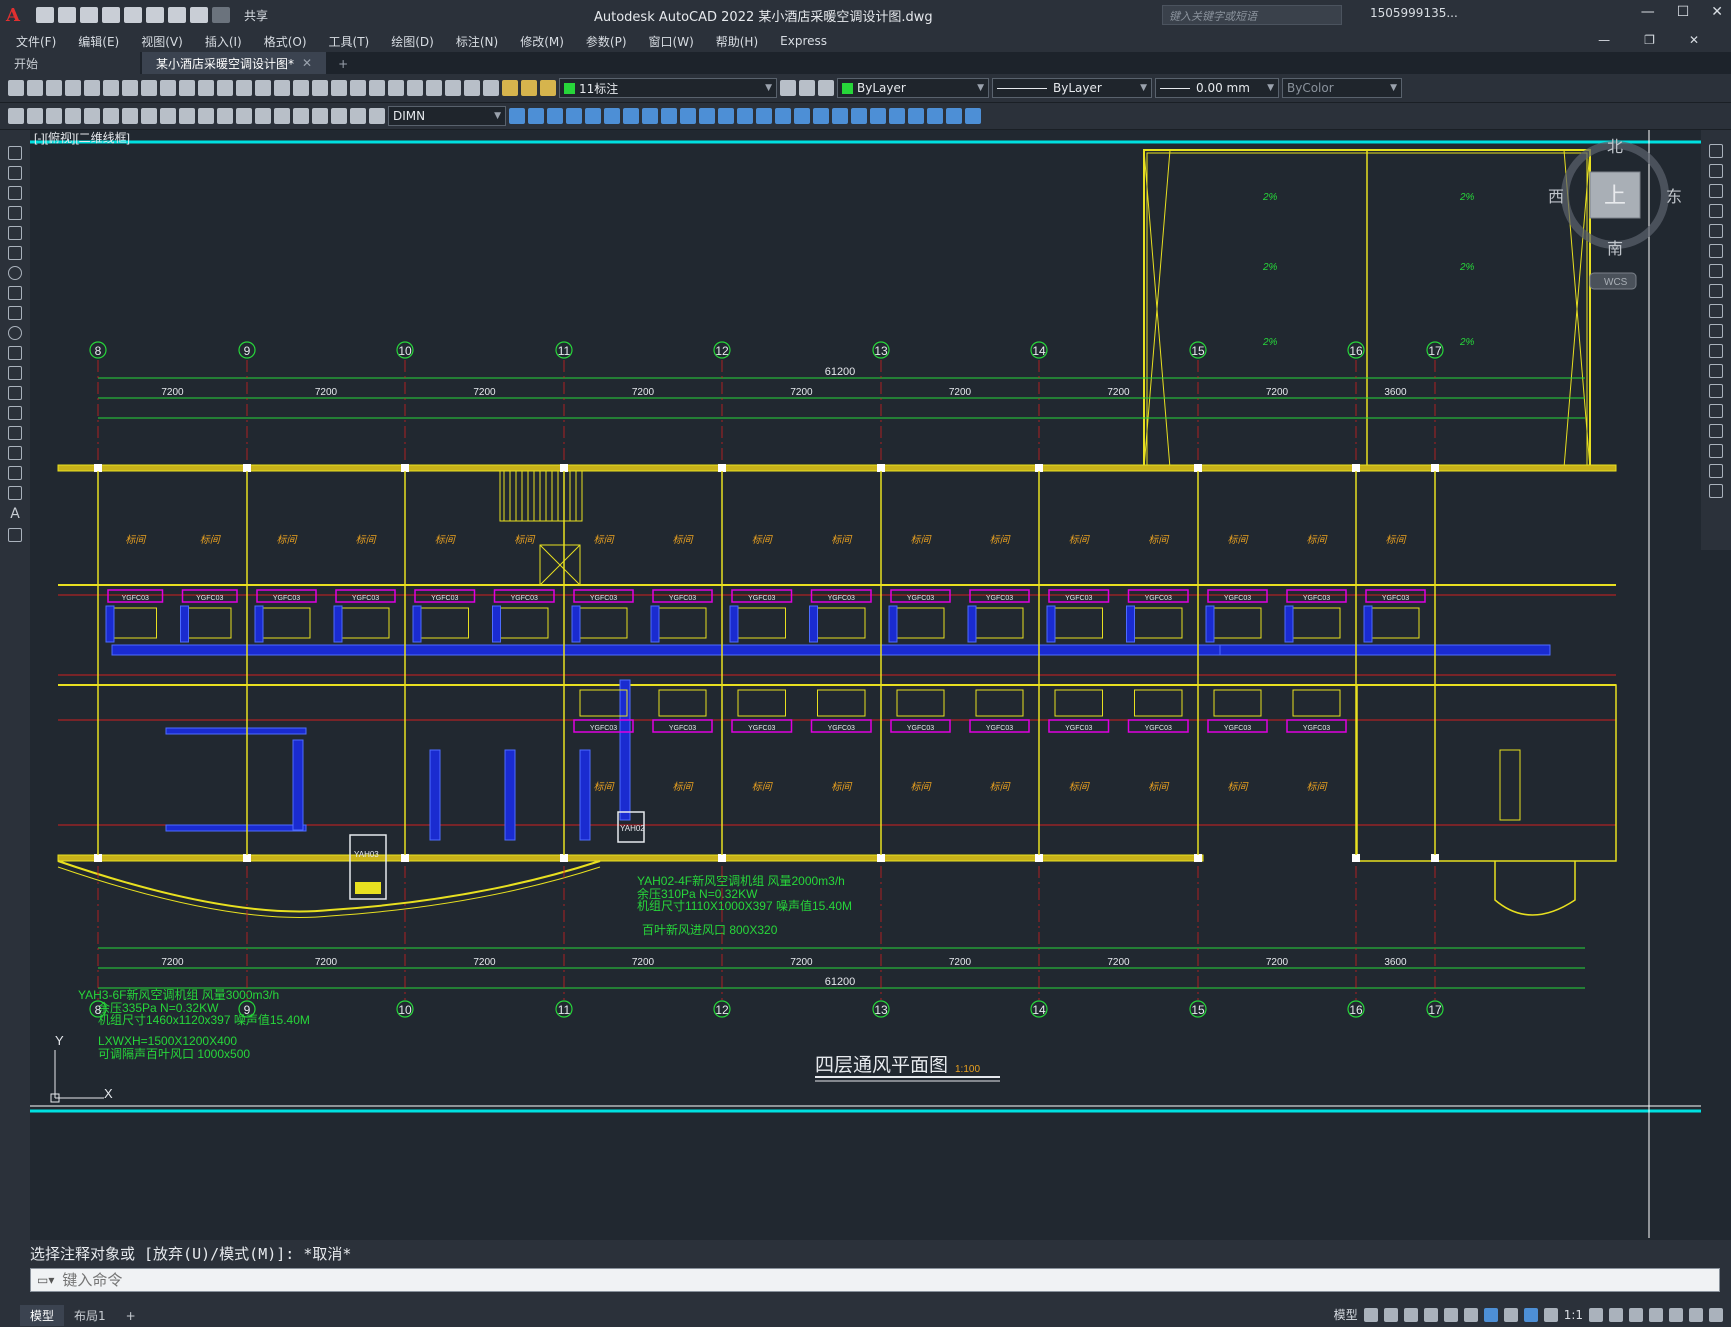 The height and width of the screenshot is (1327, 1731). Describe the element at coordinates (1716, 211) in the screenshot. I see `offset-icon` at that location.